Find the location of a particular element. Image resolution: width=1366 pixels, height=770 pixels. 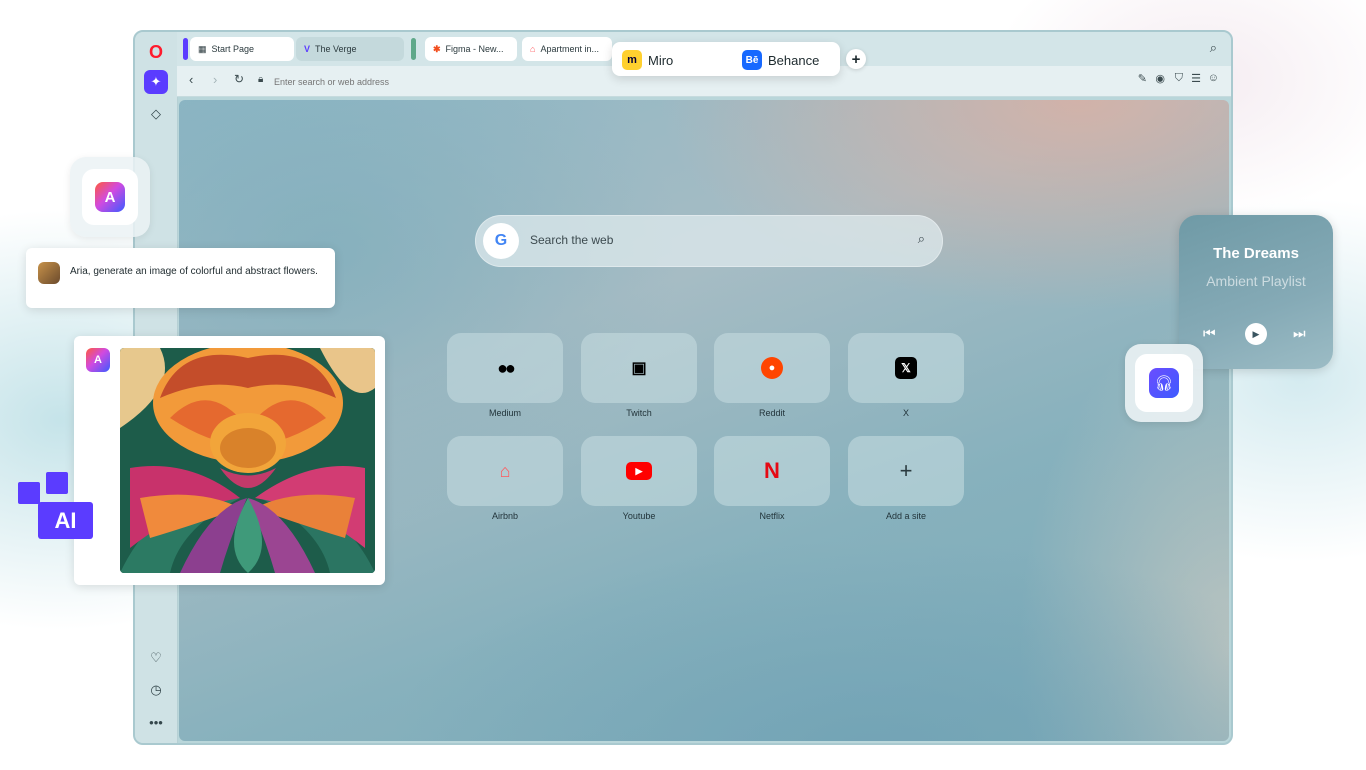

google-icon: G is located at coordinates (501, 241).